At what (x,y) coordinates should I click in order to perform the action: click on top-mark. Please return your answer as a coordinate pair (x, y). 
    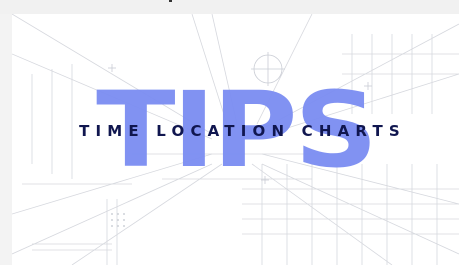
    Looking at the image, I should click on (170, 1).